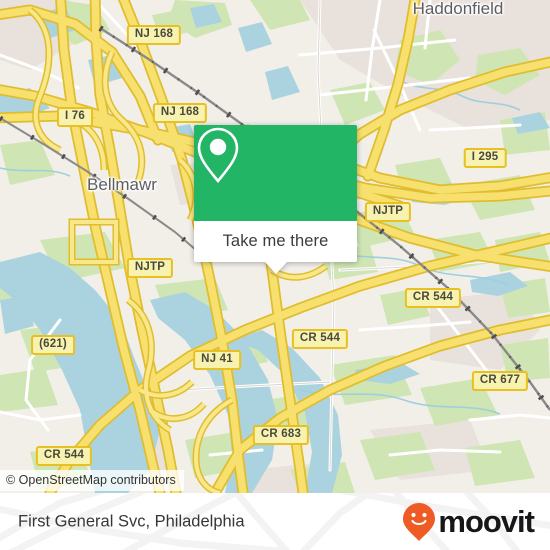  What do you see at coordinates (320, 339) in the screenshot?
I see `road-shield-cr544-mid: CR 544` at bounding box center [320, 339].